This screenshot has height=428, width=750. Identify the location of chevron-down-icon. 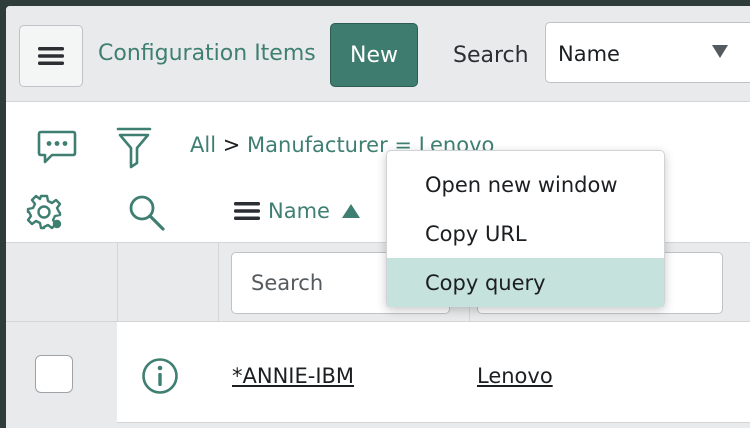
(720, 51).